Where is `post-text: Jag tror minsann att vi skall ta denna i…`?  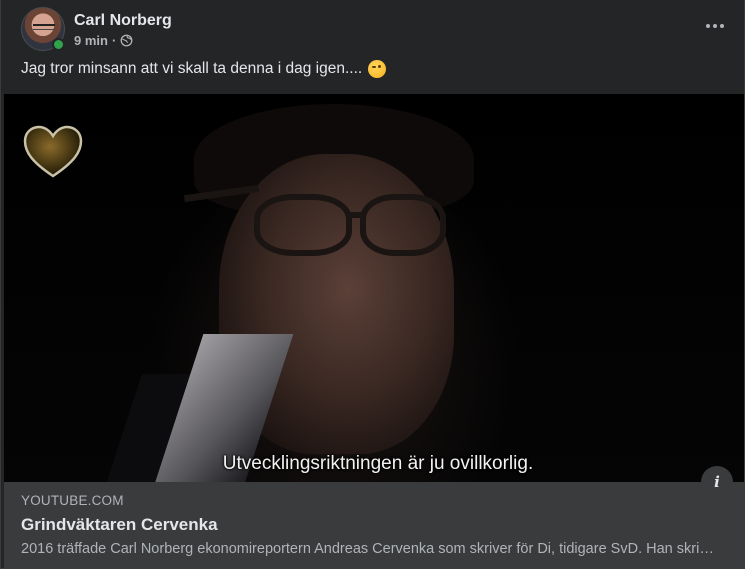
post-text: Jag tror minsann att vi skall ta denna i… is located at coordinates (204, 69).